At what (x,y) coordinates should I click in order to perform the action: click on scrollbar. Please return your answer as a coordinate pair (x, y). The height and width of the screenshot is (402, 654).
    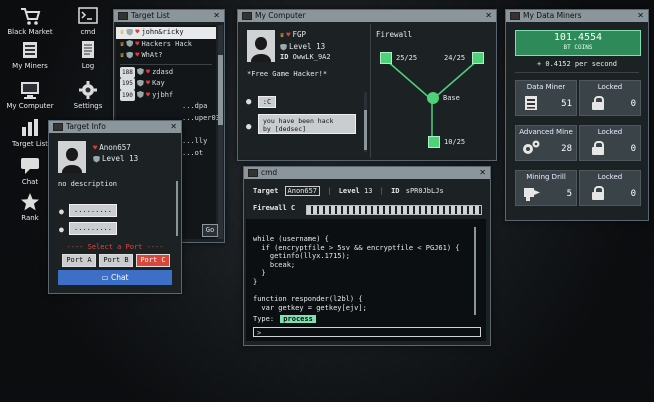
    Looking at the image, I should click on (365, 122).